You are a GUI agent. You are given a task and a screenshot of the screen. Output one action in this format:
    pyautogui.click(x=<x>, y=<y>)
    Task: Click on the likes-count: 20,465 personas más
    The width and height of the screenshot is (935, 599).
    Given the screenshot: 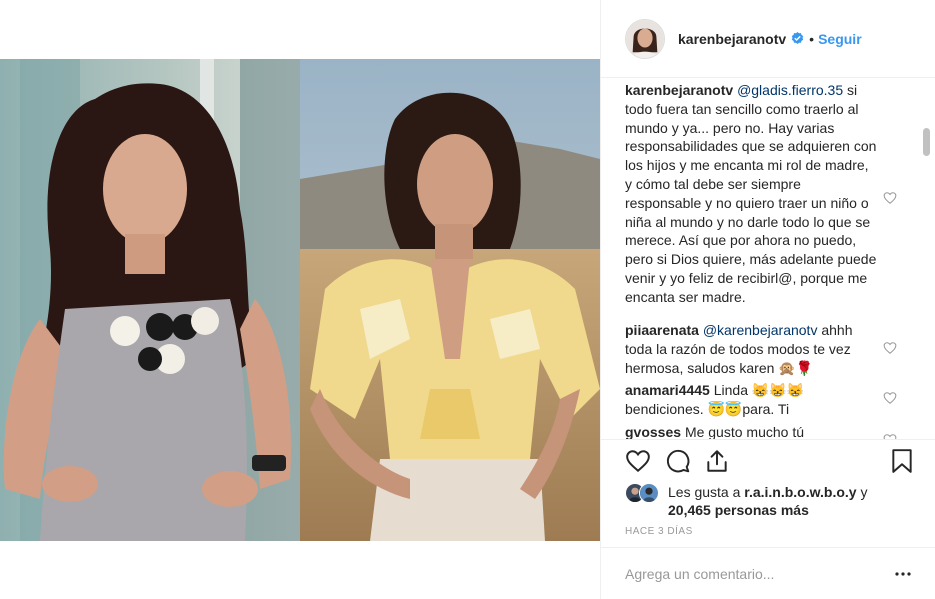 What is the action you would take?
    pyautogui.click(x=738, y=510)
    